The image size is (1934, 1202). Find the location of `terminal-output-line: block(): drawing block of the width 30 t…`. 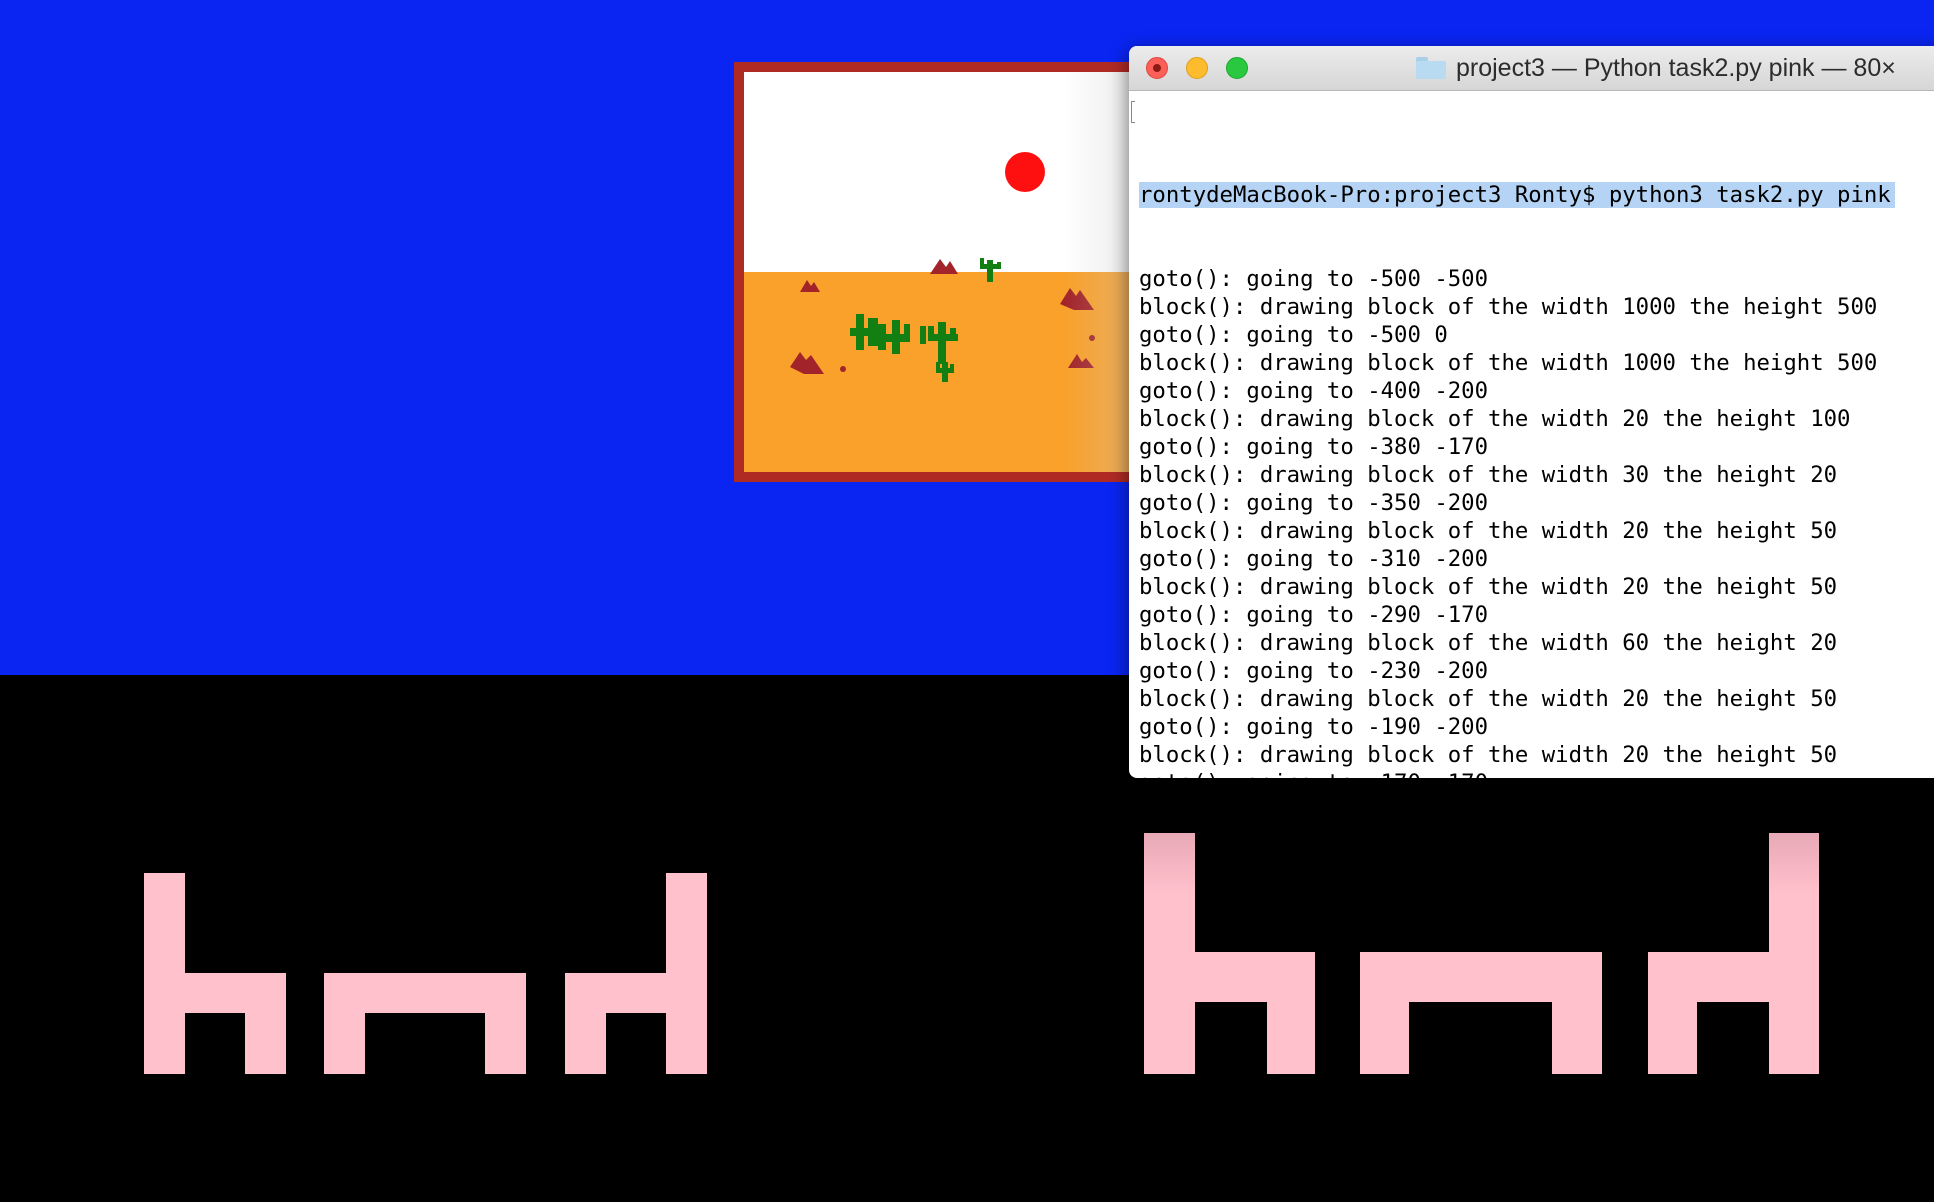

terminal-output-line: block(): drawing block of the width 30 t… is located at coordinates (1488, 475).